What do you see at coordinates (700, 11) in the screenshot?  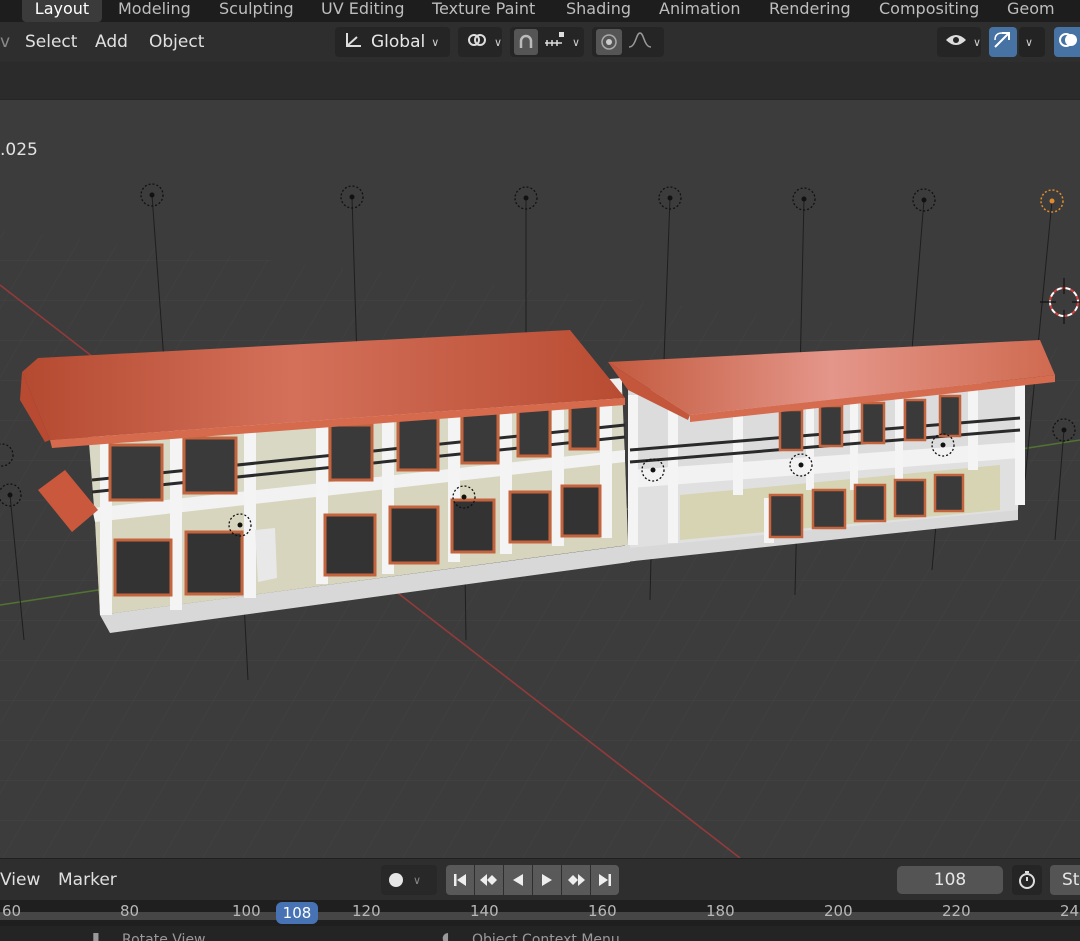 I see `tab-animation: Animation` at bounding box center [700, 11].